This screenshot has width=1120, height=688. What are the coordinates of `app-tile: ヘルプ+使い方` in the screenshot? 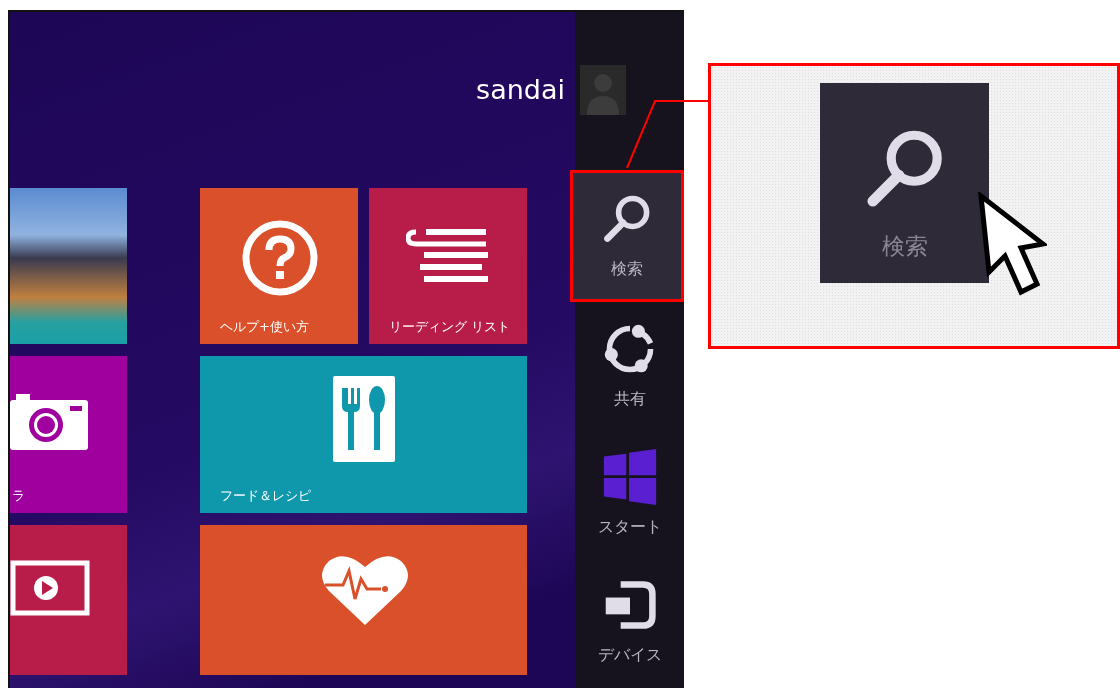 It's located at (279, 266).